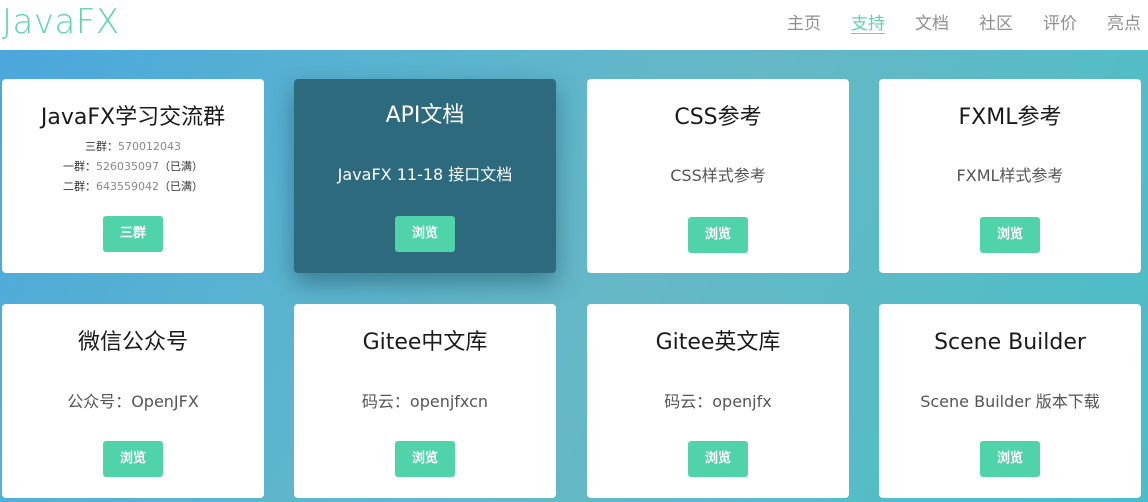 Image resolution: width=1148 pixels, height=502 pixels. What do you see at coordinates (1060, 24) in the screenshot?
I see `nav-reviews: 评价` at bounding box center [1060, 24].